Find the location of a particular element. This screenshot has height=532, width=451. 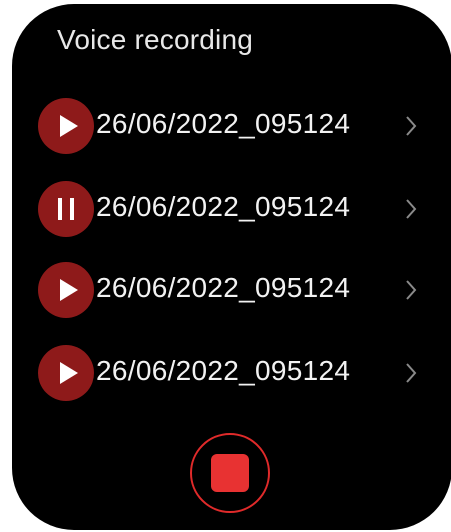

pause-icon is located at coordinates (66, 209).